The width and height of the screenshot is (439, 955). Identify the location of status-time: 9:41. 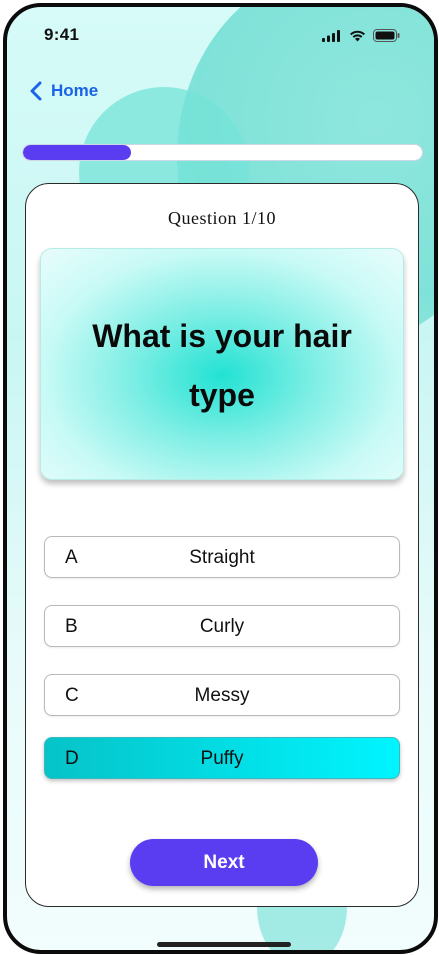
(62, 34).